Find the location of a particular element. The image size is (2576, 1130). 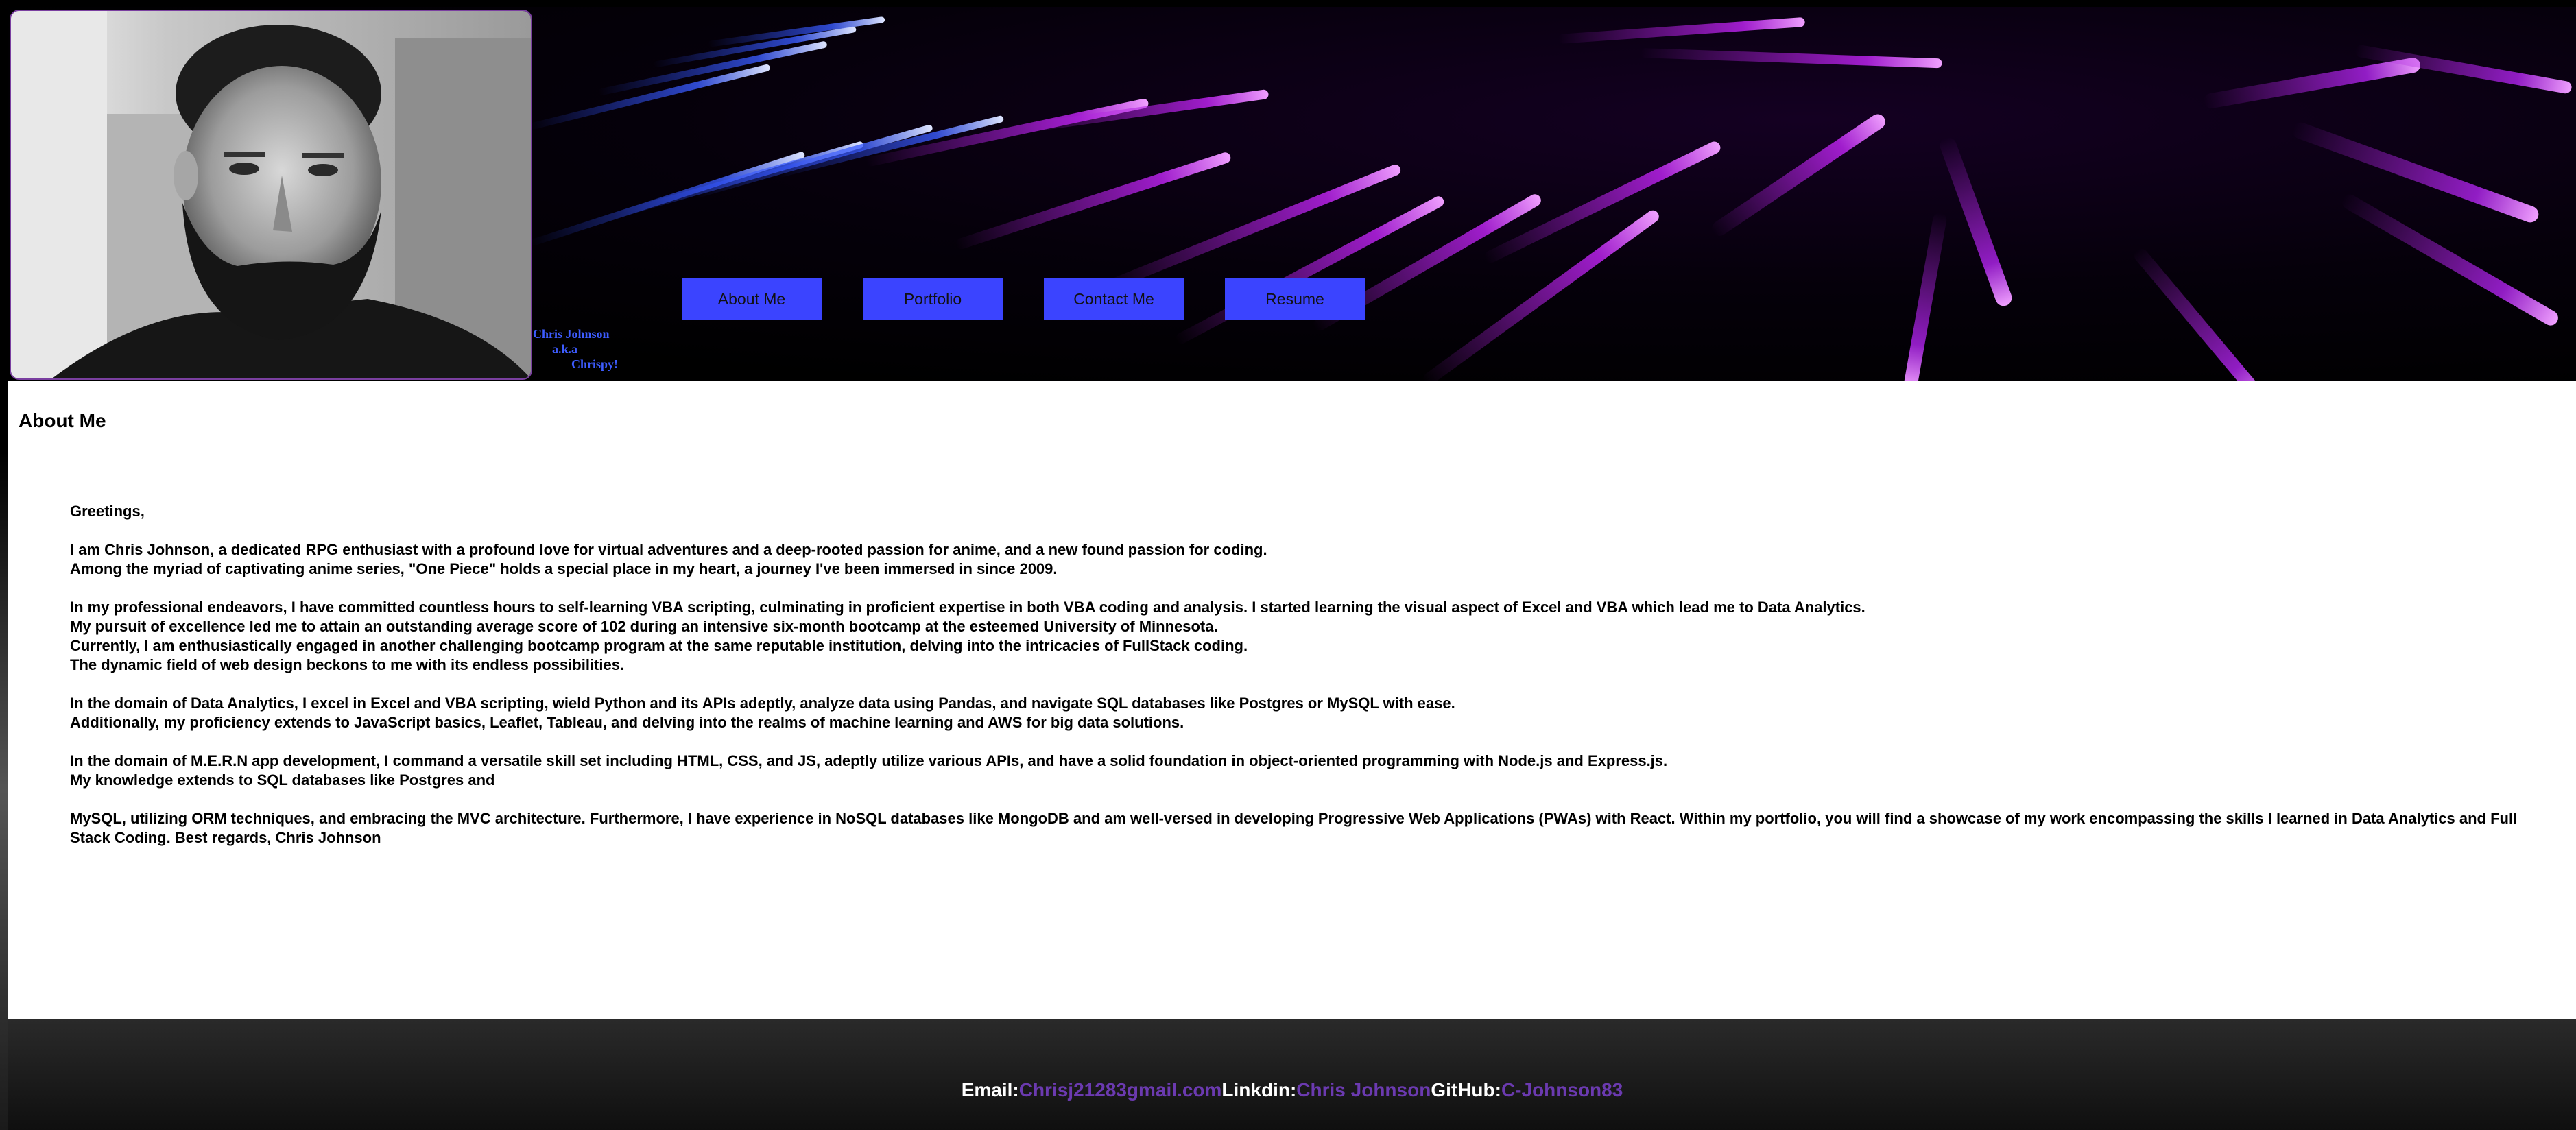

nav-portfolio-button: Portfolio is located at coordinates (933, 299).